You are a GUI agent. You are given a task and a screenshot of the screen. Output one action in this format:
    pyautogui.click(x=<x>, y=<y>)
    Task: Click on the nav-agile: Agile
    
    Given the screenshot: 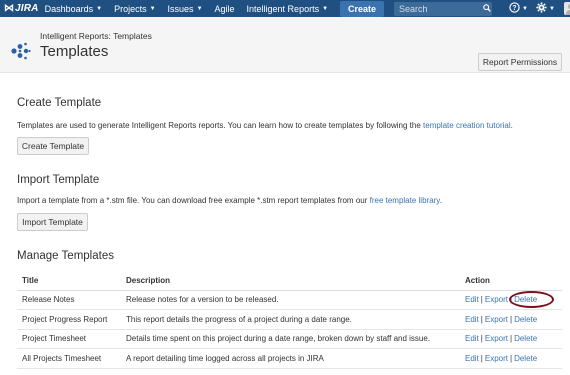 What is the action you would take?
    pyautogui.click(x=225, y=8)
    